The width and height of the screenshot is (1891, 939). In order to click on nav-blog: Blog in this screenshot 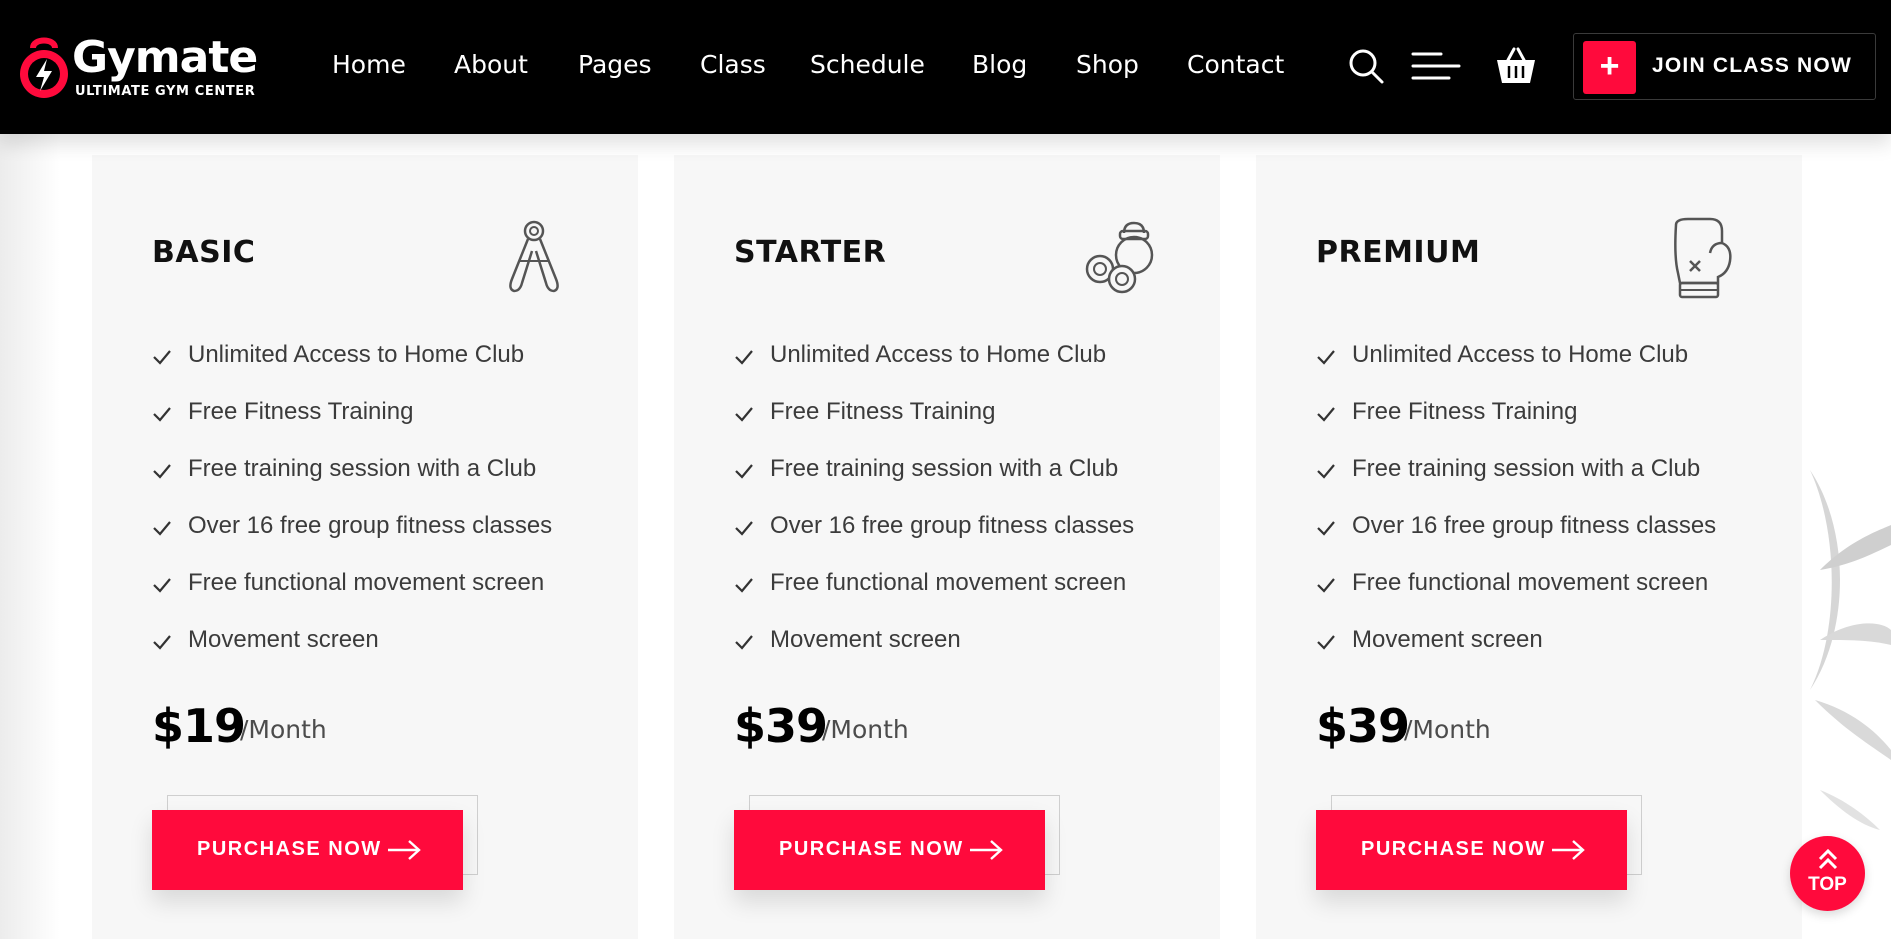, I will do `click(999, 64)`.